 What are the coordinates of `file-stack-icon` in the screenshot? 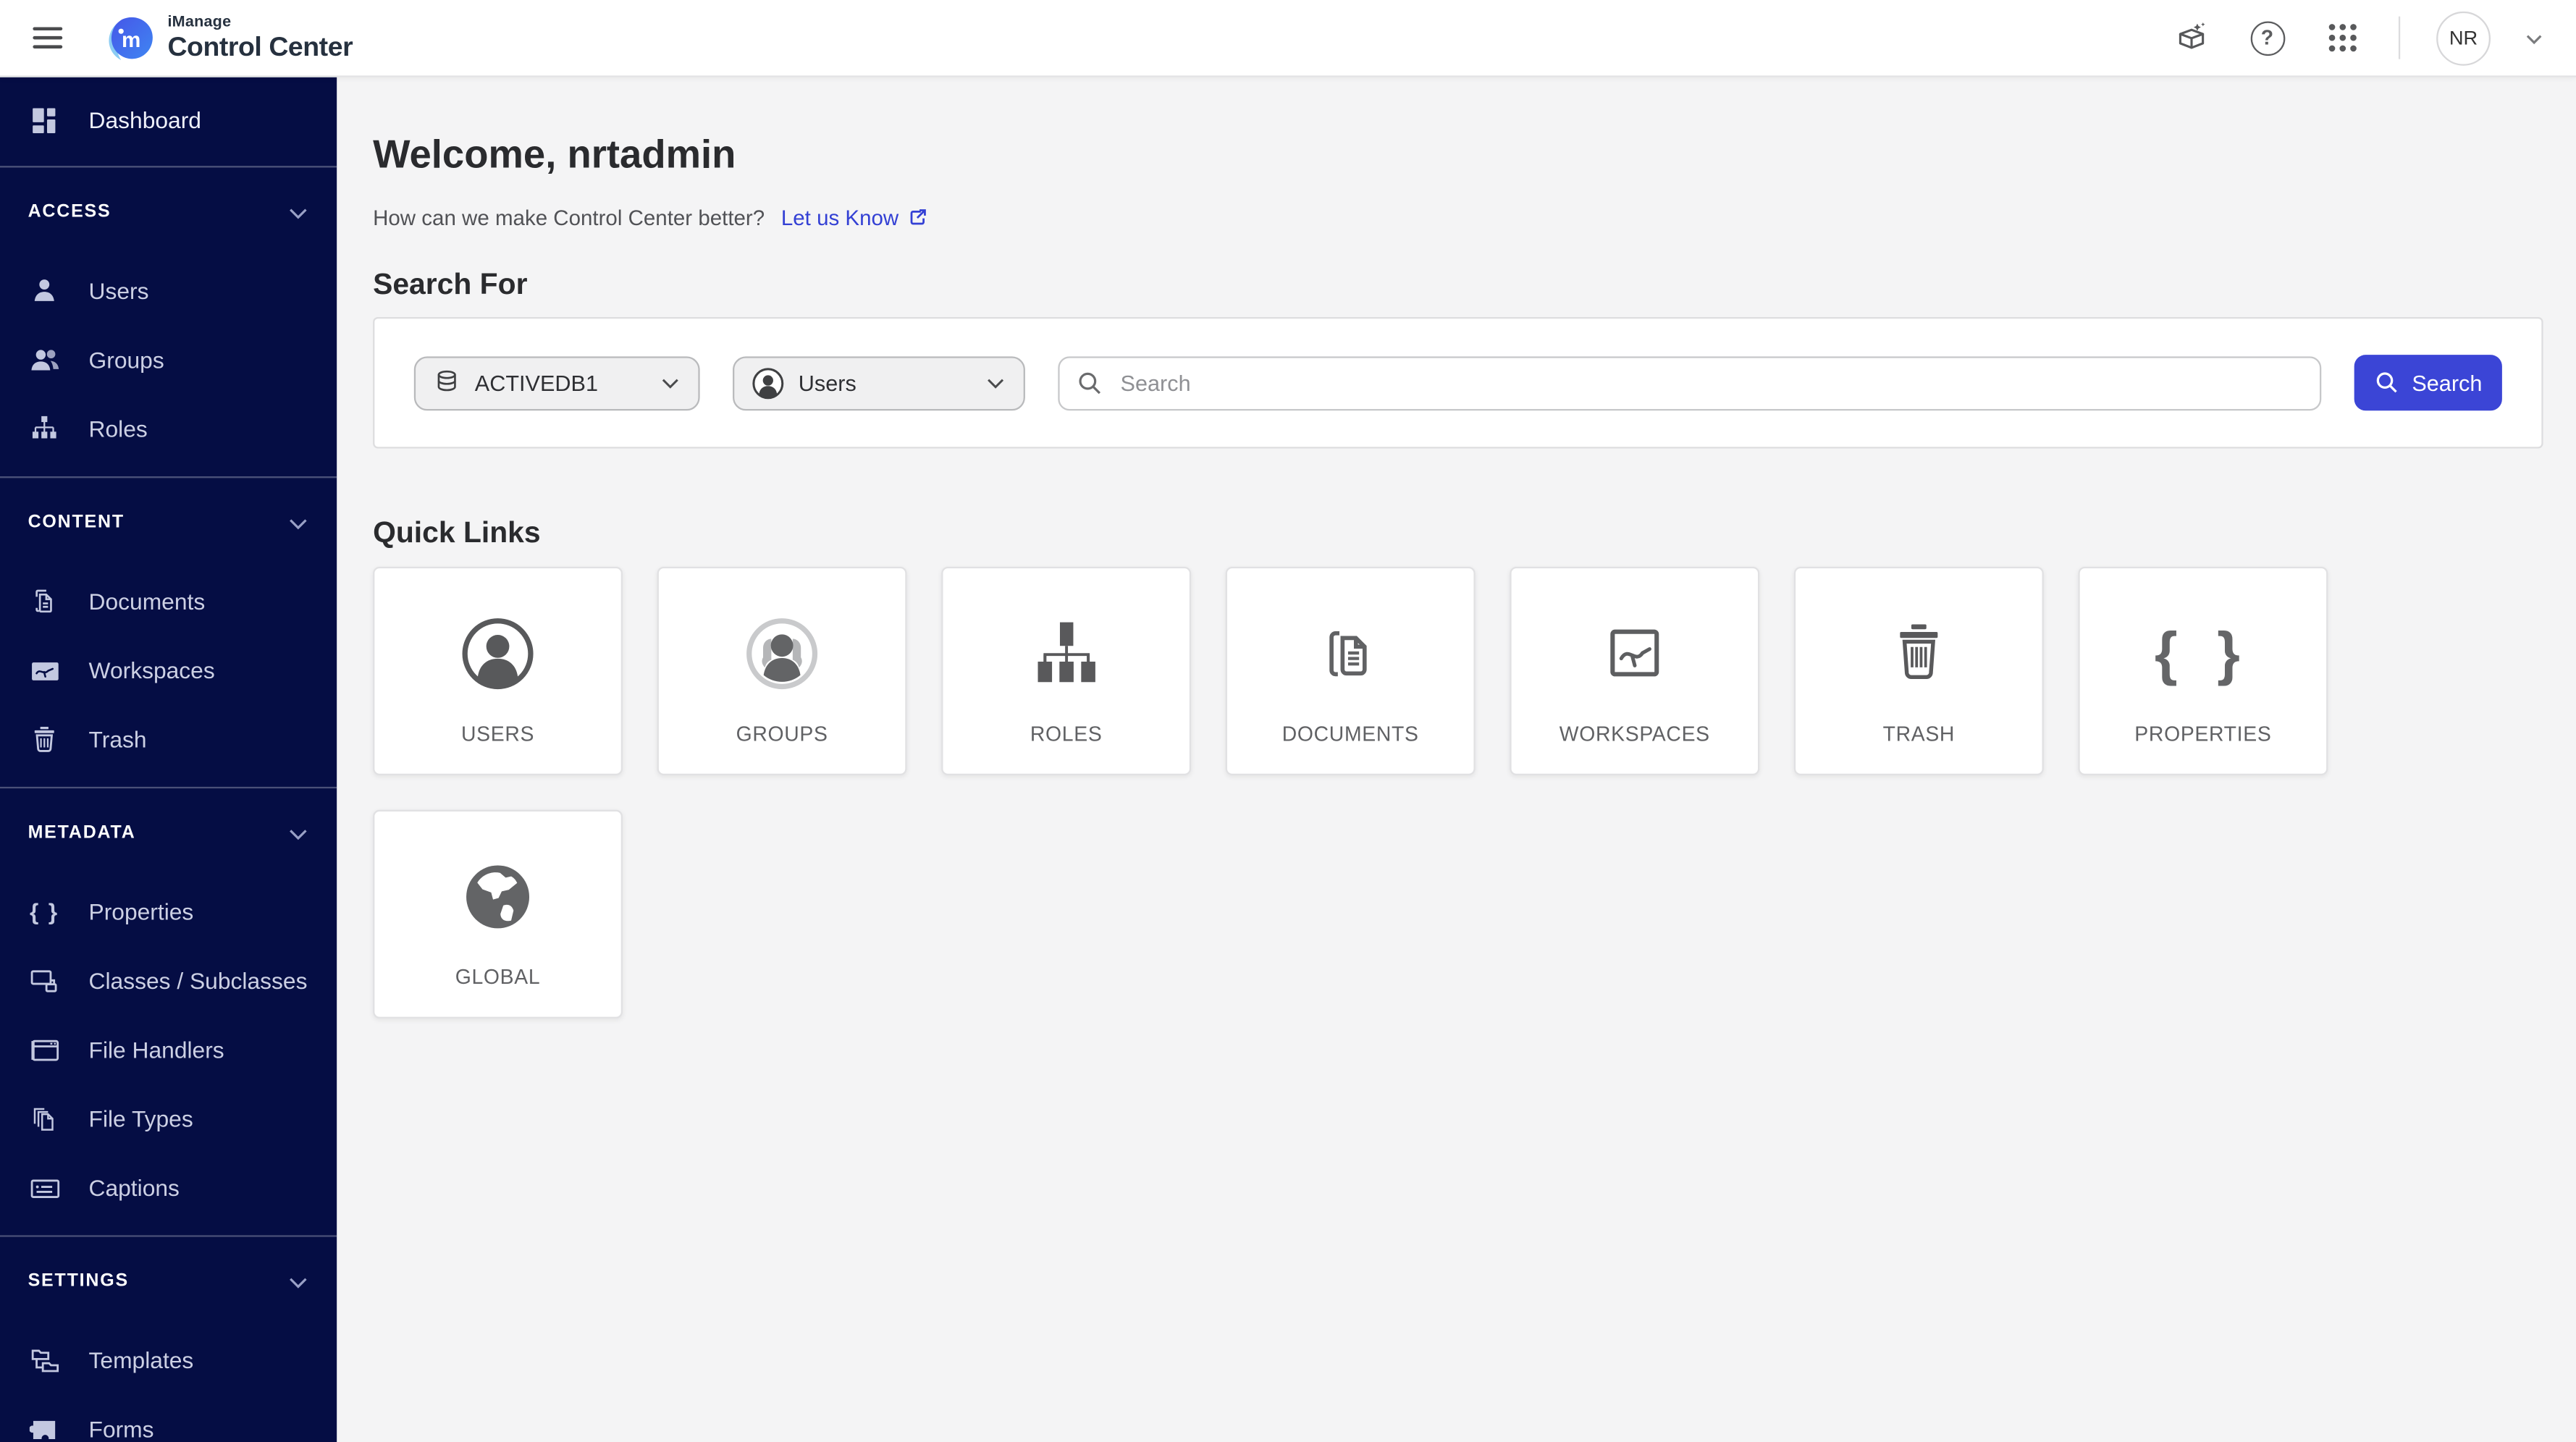 It's located at (44, 1119).